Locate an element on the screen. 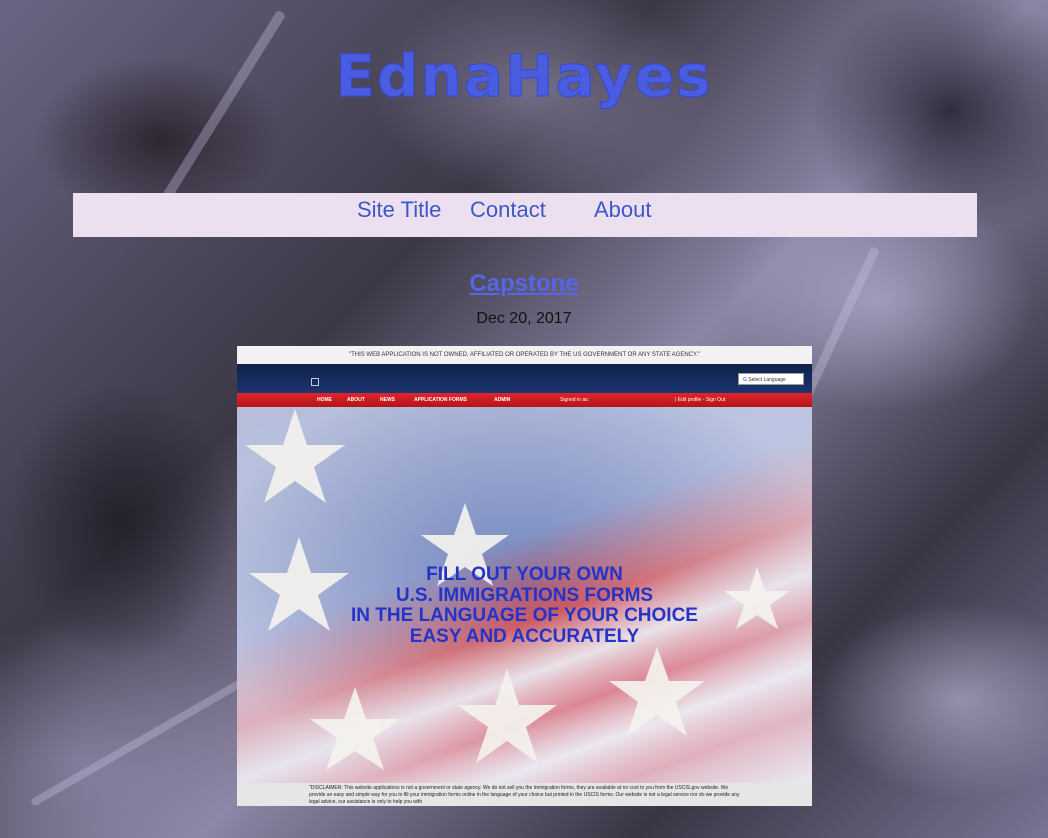  post-title-link: Capstone is located at coordinates (524, 284).